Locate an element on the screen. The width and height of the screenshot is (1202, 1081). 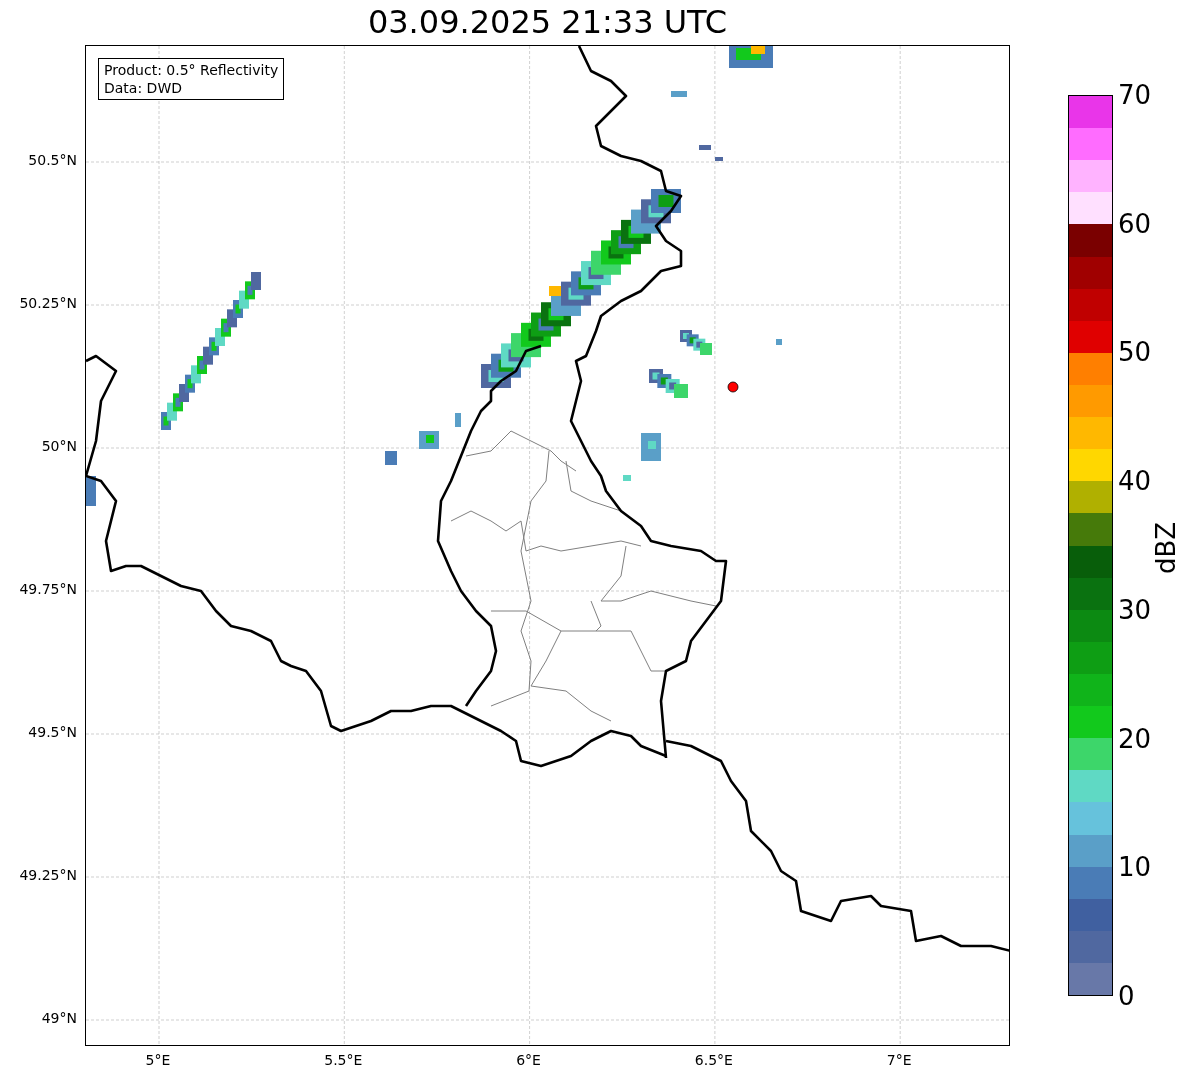
longitude-label: 6.5°E is located at coordinates (713, 1060).